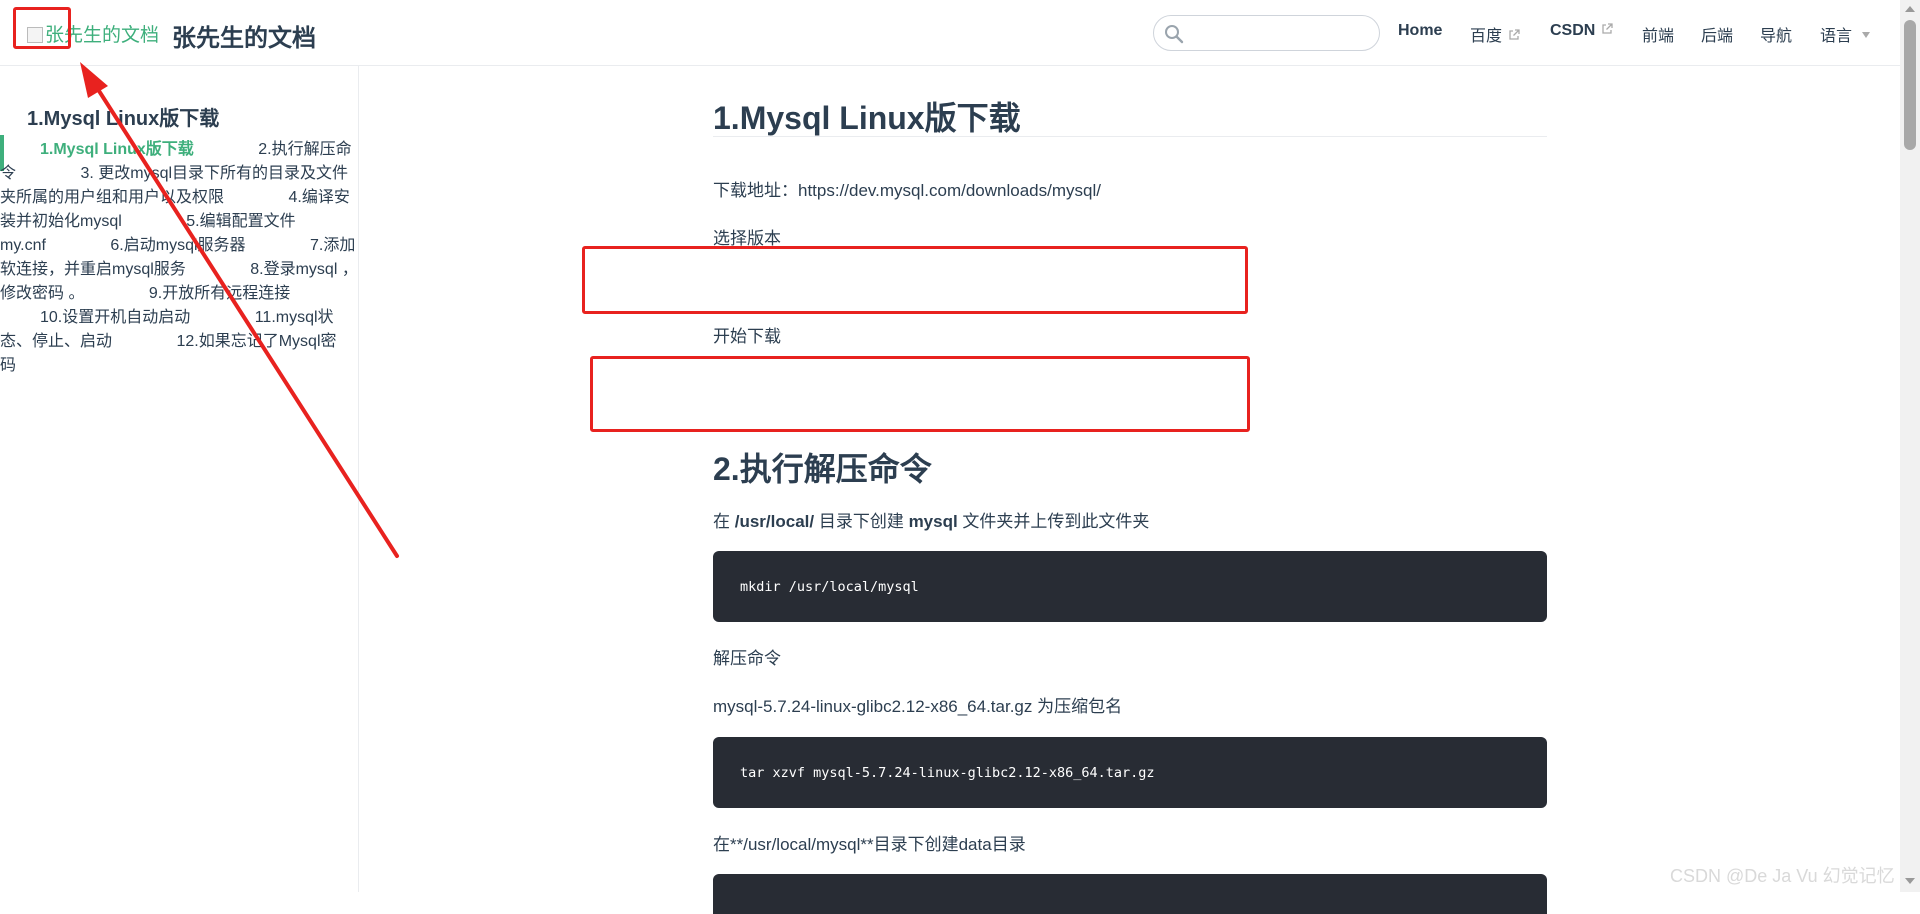 This screenshot has width=1920, height=914. What do you see at coordinates (1573, 30) in the screenshot?
I see `nav-csdn-label: CSDN` at bounding box center [1573, 30].